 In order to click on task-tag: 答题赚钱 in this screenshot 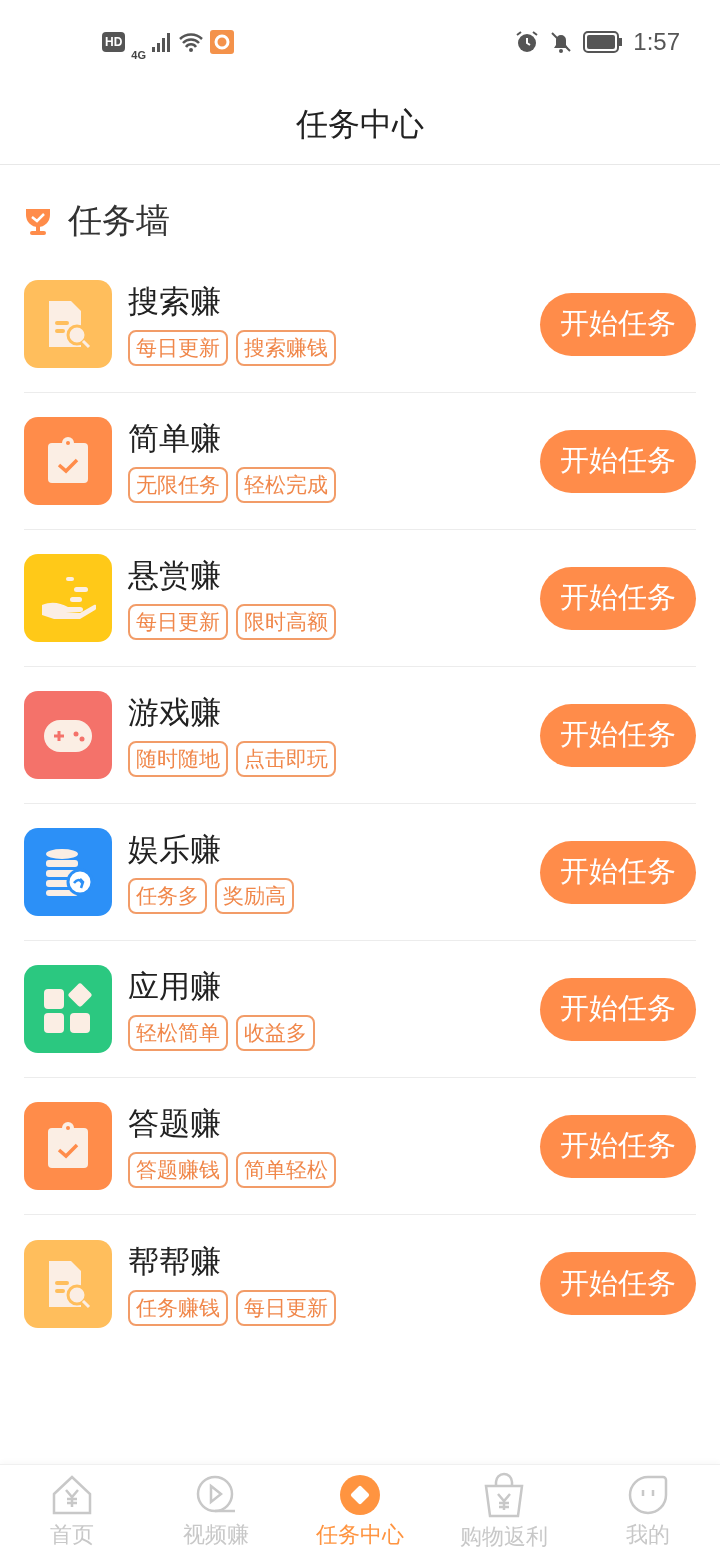, I will do `click(178, 1170)`.